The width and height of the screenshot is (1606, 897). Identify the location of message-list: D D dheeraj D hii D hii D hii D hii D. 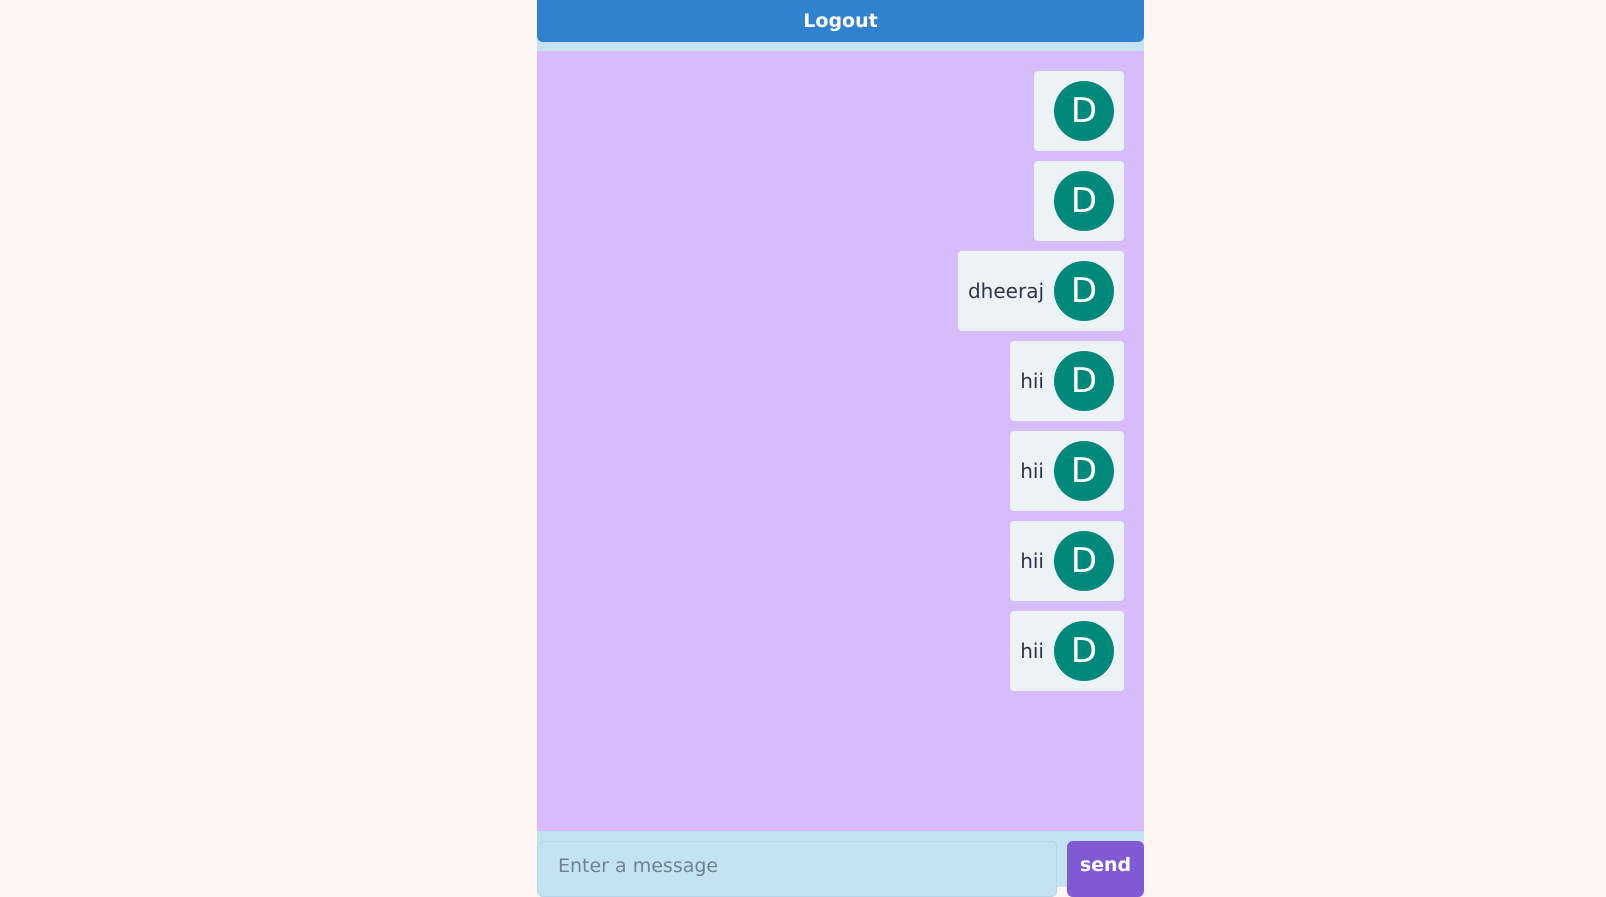
(1040, 386).